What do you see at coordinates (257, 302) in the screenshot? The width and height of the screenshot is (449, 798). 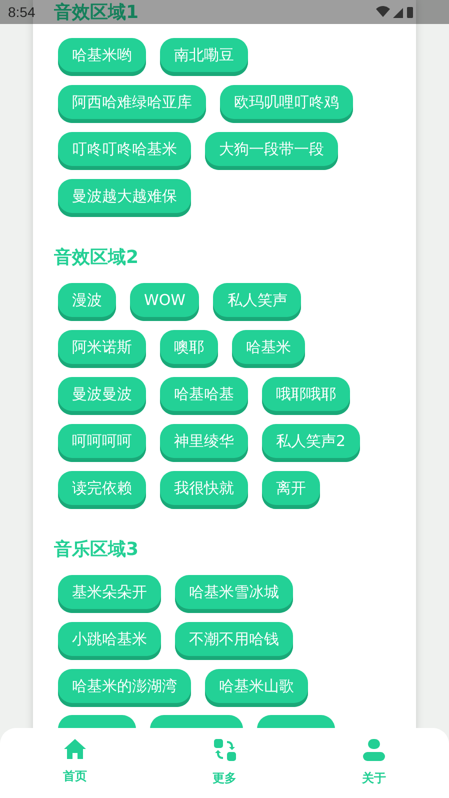 I see `sound-button: 私人笑声` at bounding box center [257, 302].